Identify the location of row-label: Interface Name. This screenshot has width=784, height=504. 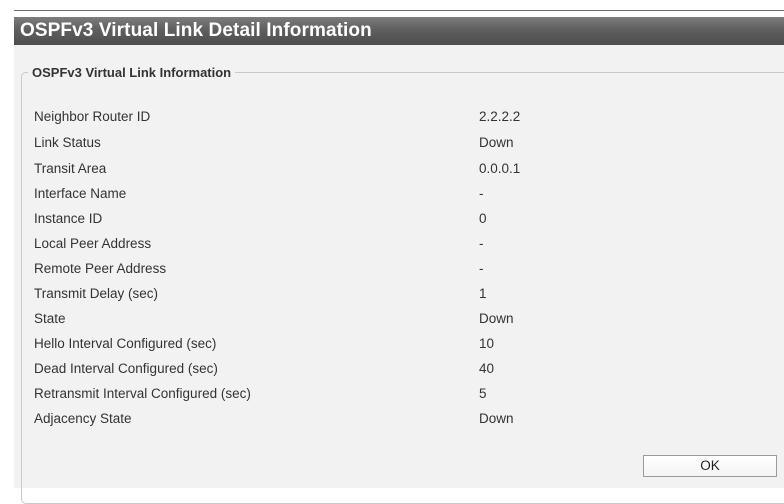
(80, 193).